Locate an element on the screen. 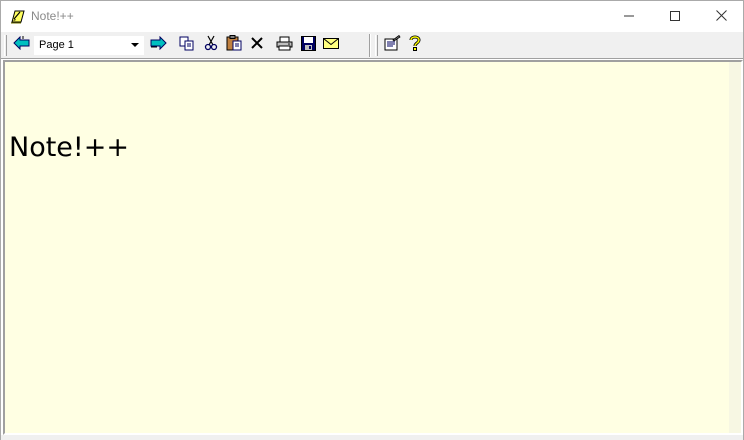 This screenshot has height=440, width=744. mail-button is located at coordinates (331, 45).